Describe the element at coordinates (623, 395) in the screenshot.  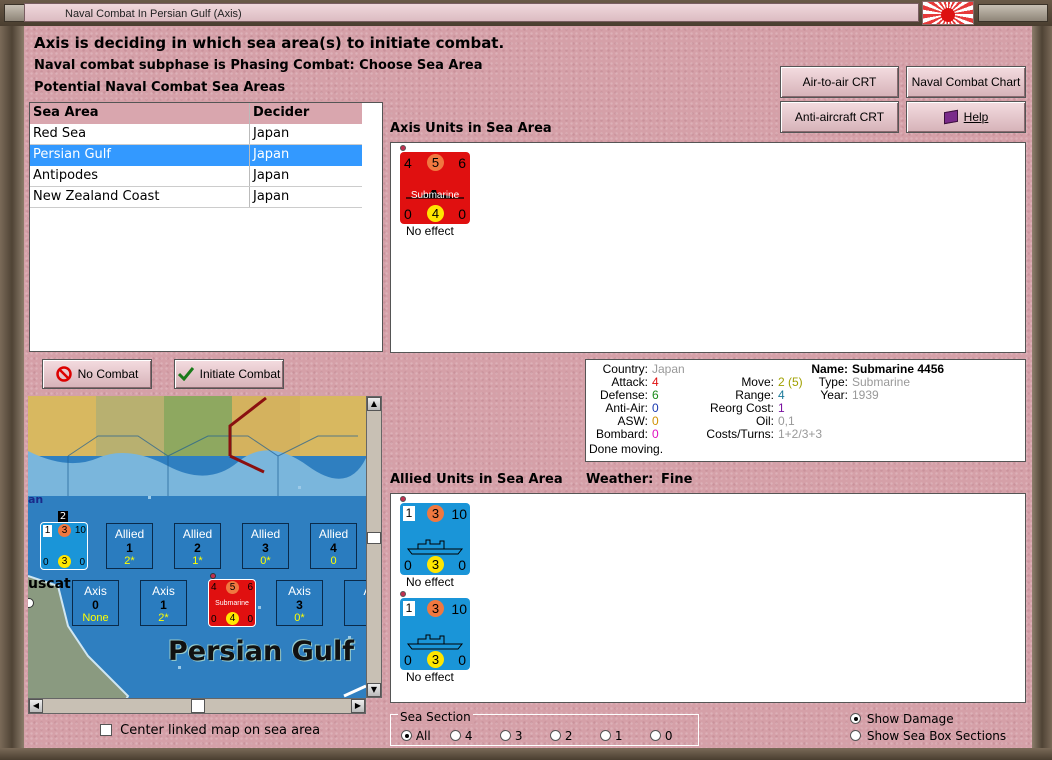
I see `defense-label: Defense:` at that location.